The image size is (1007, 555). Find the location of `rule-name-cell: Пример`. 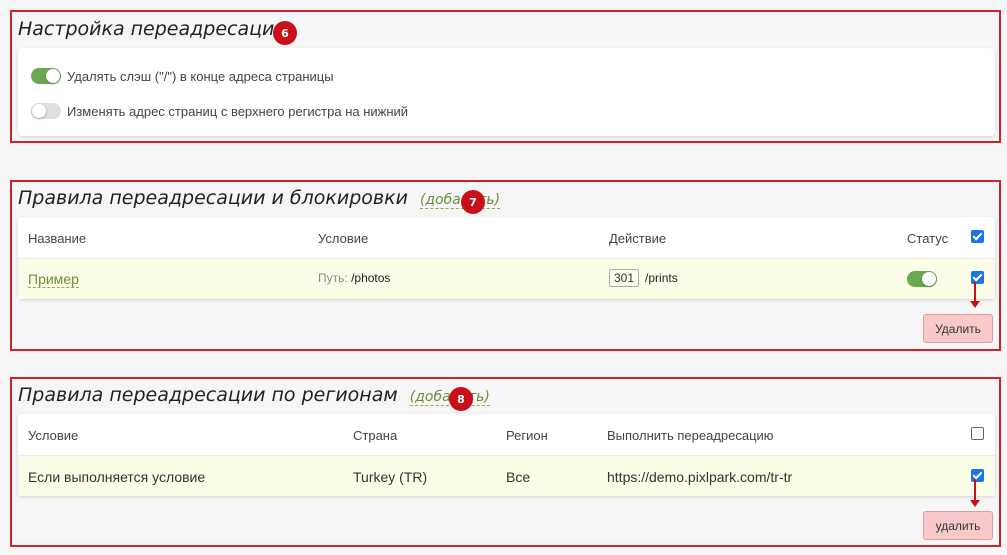

rule-name-cell: Пример is located at coordinates (53, 279).